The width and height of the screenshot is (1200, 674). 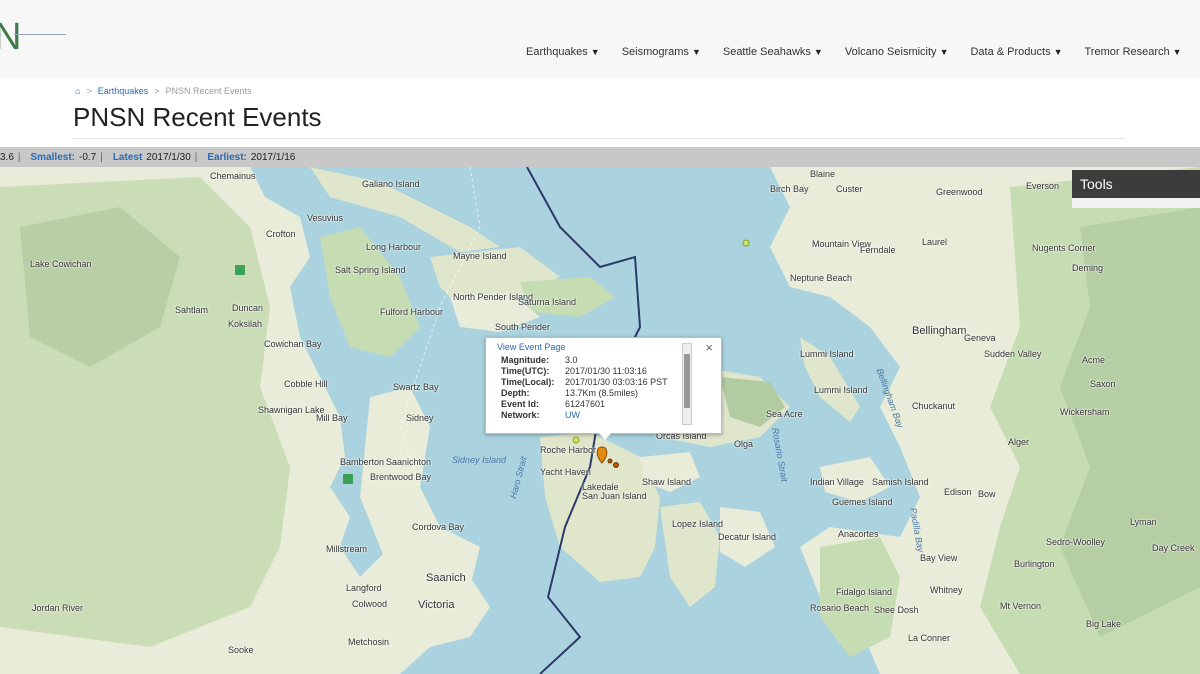 I want to click on map-label: Deming, so click(x=1088, y=268).